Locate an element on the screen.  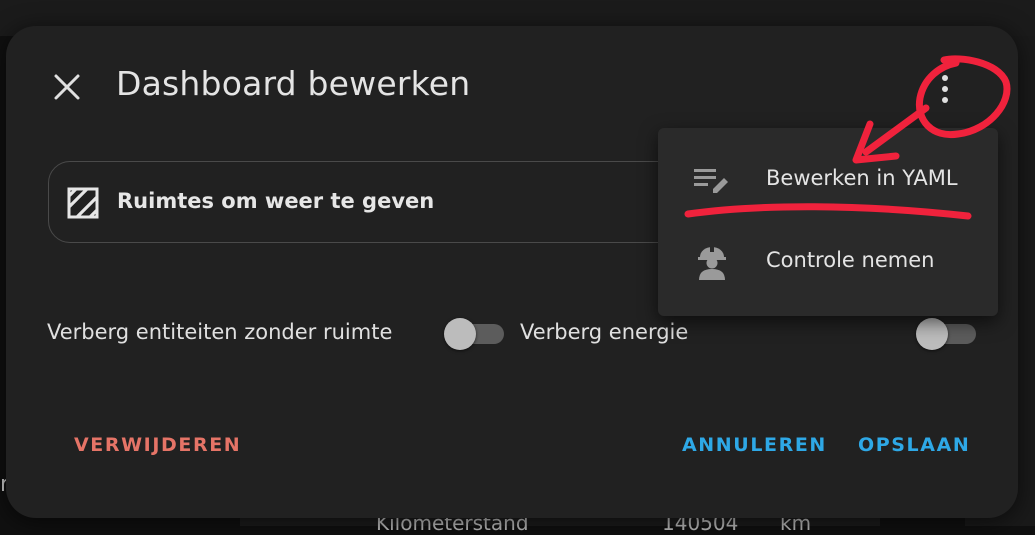
overflow-menu: Bewerken in YAML Controle nemen is located at coordinates (828, 222).